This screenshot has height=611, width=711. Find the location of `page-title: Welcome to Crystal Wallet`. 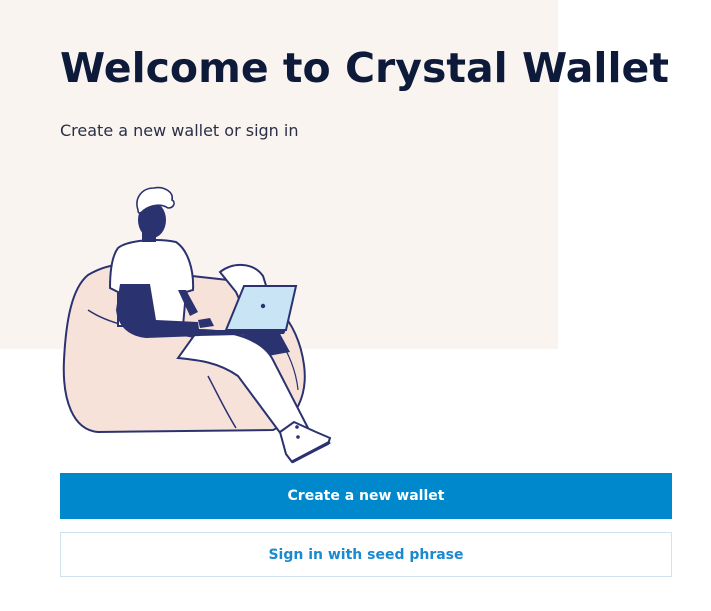

page-title: Welcome to Crystal Wallet is located at coordinates (364, 68).